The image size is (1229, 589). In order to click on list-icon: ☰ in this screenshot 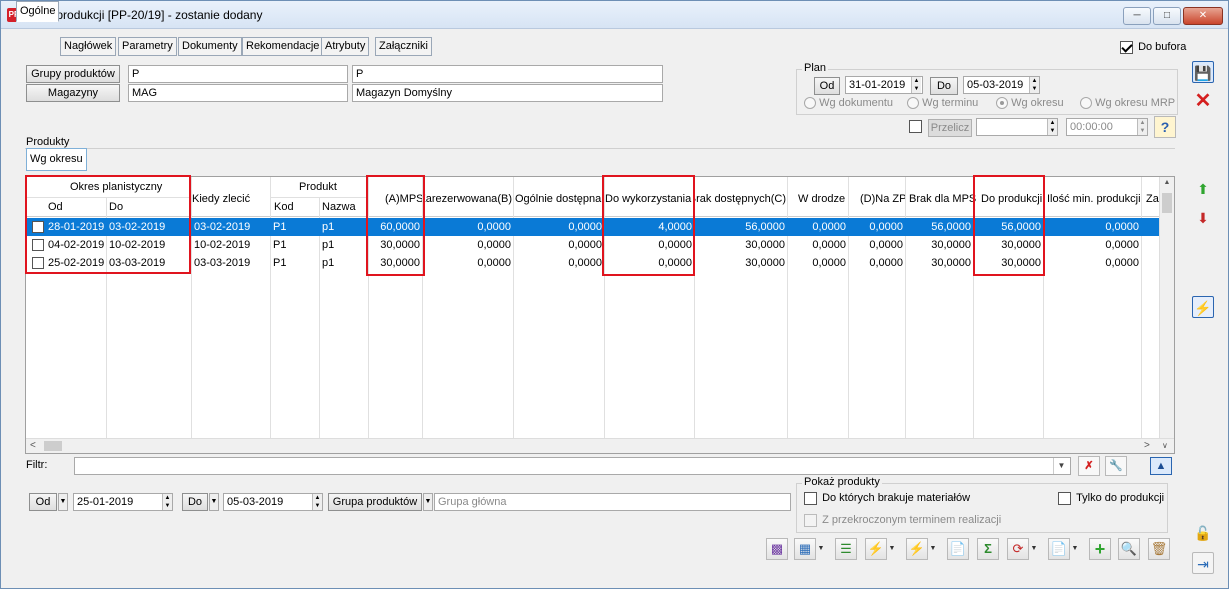, I will do `click(846, 549)`.